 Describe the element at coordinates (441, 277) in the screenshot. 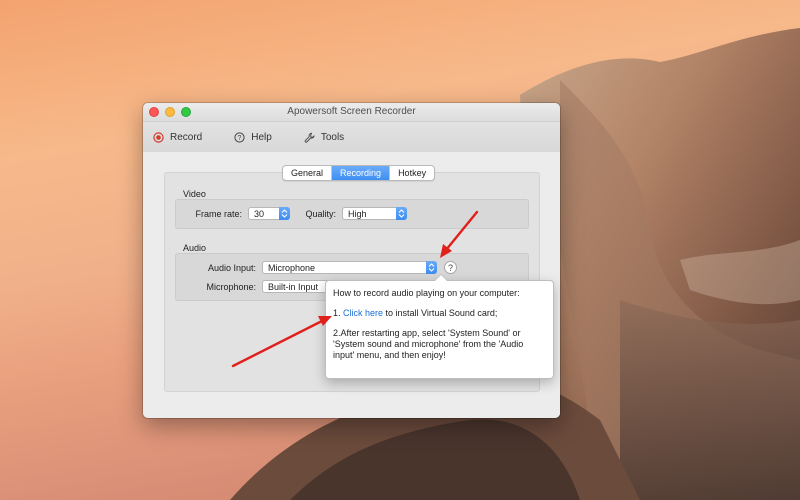

I see `popover-arrow` at that location.